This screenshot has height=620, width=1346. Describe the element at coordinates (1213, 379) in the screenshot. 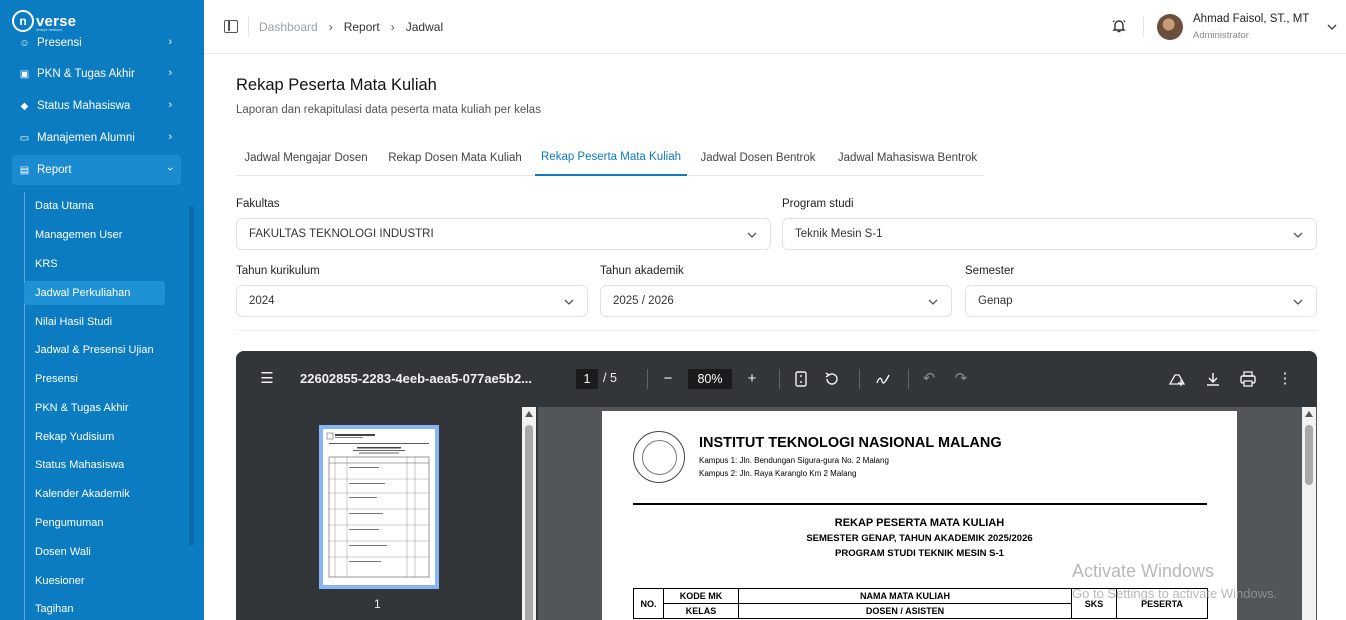

I see `download-icon` at that location.